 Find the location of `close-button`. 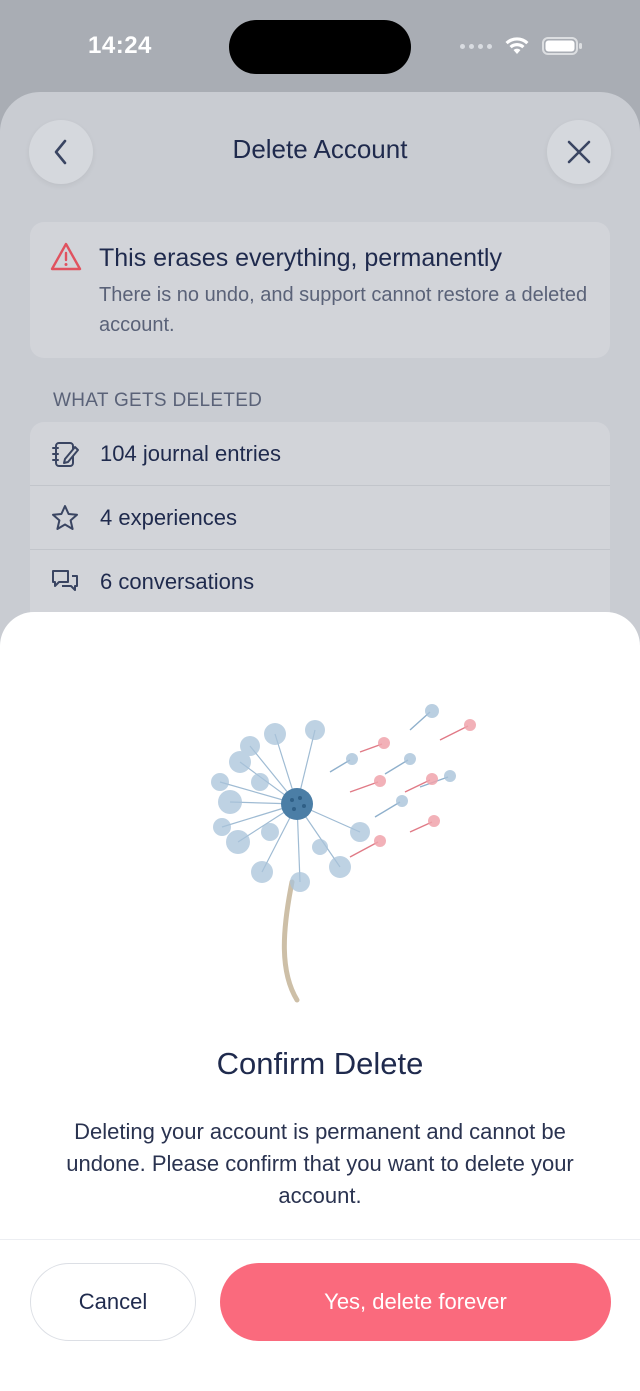

close-button is located at coordinates (579, 152).